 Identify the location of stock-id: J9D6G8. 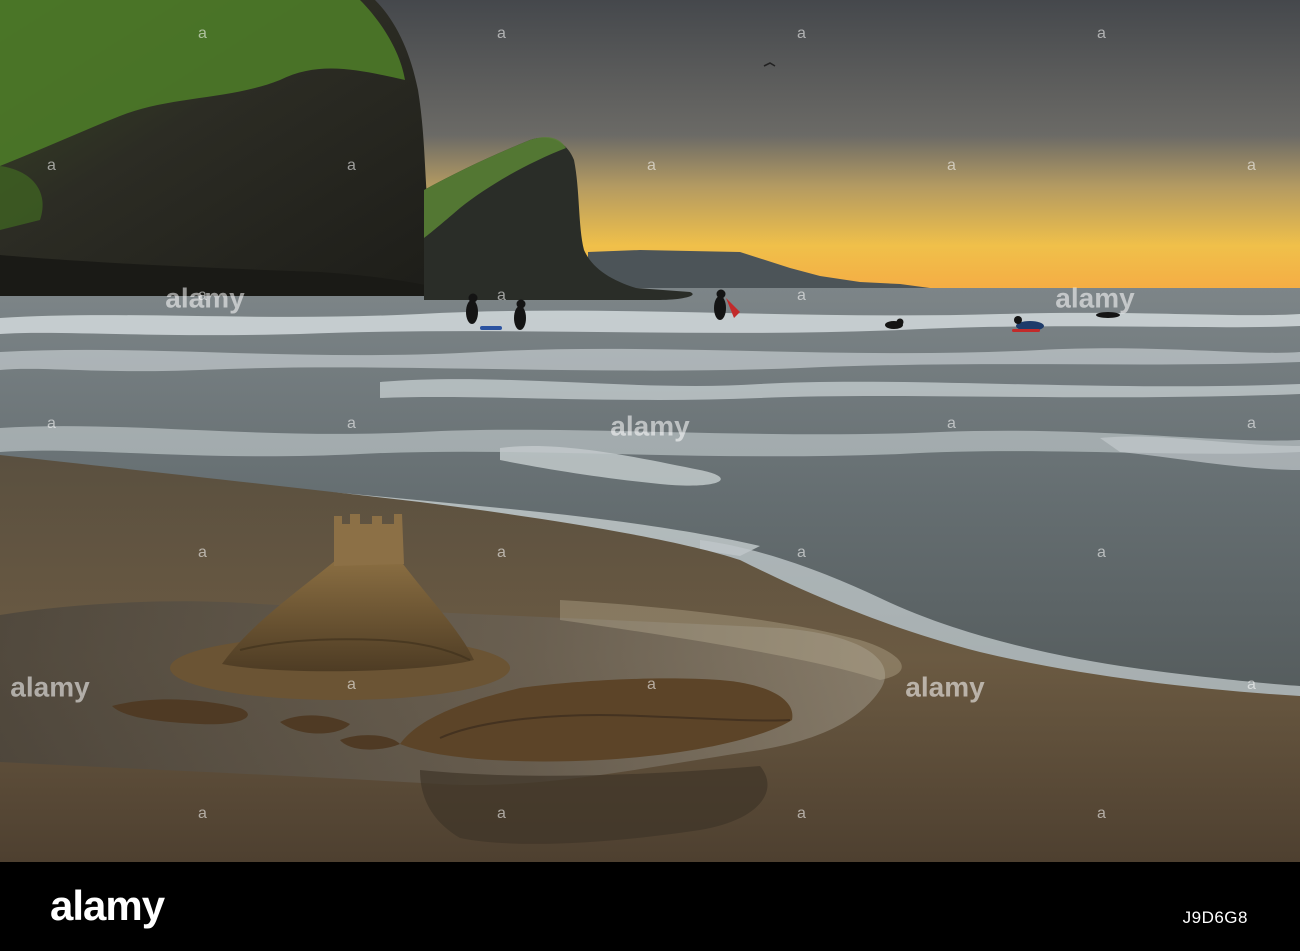
(1215, 917).